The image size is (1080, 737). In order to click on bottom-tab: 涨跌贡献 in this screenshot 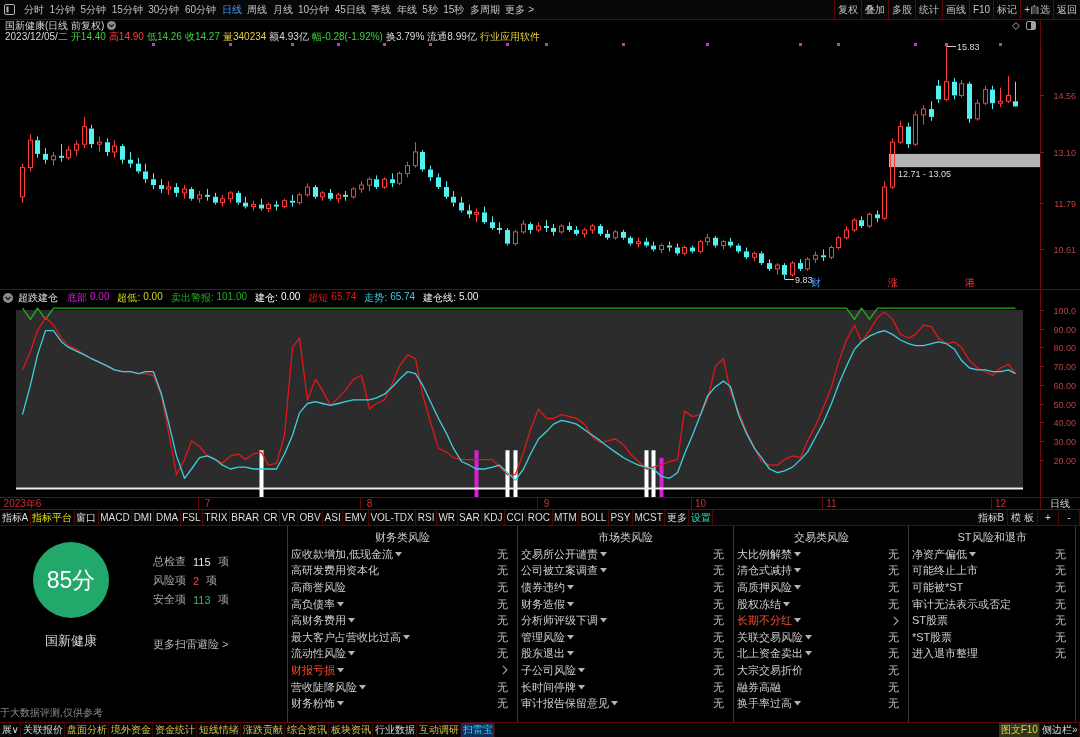, I will do `click(263, 730)`.